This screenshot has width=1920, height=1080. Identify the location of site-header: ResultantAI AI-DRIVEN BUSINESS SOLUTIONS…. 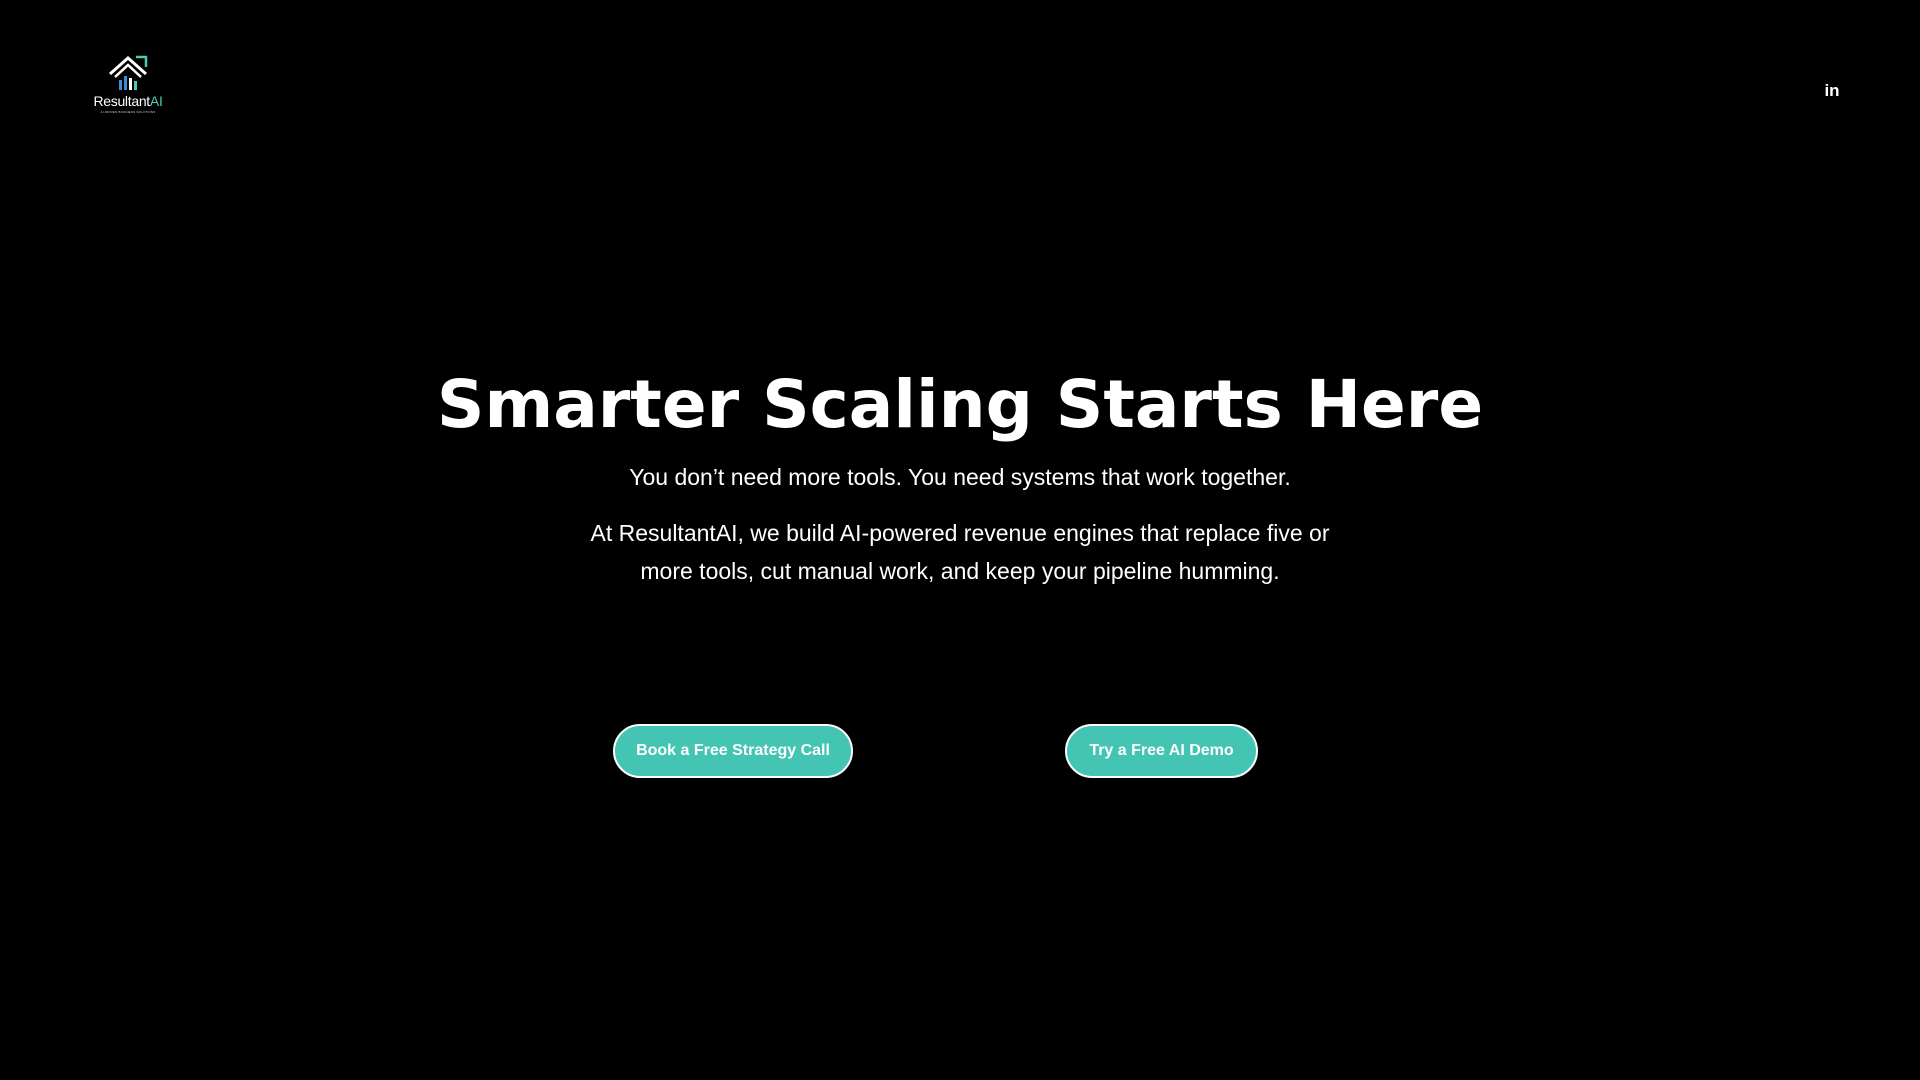
(960, 70).